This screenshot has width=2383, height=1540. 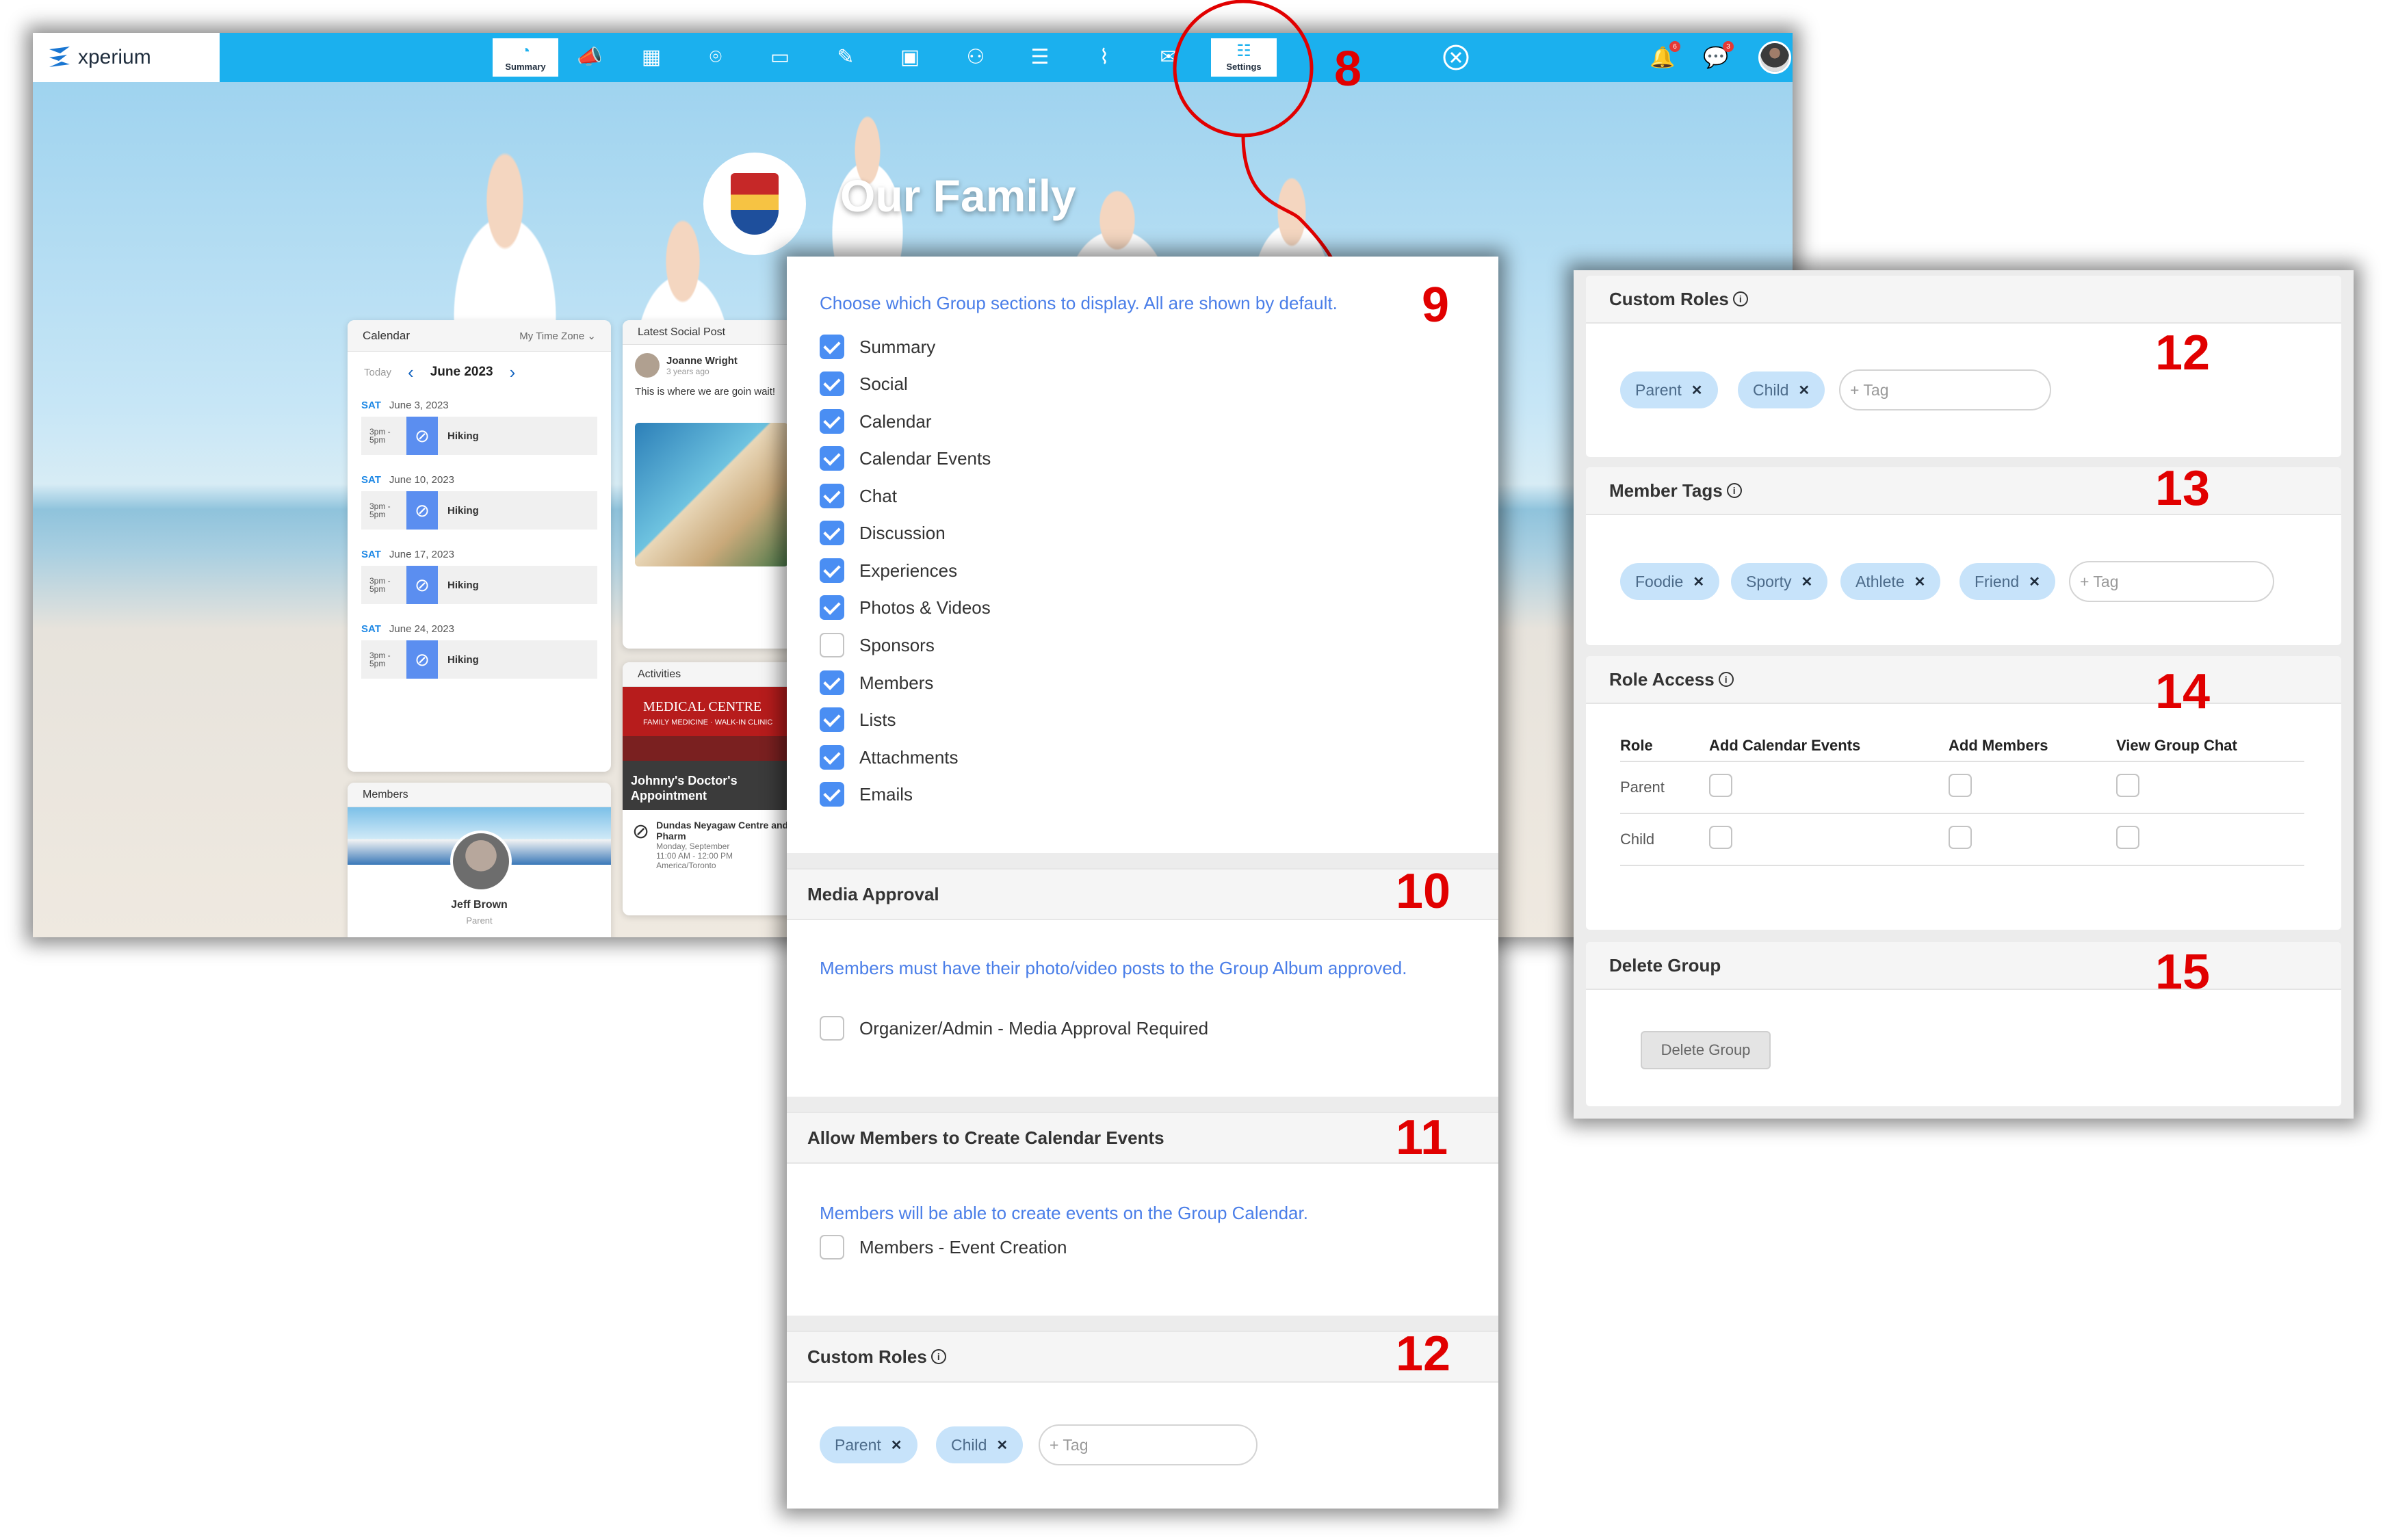 I want to click on section-option: Members, so click(x=876, y=682).